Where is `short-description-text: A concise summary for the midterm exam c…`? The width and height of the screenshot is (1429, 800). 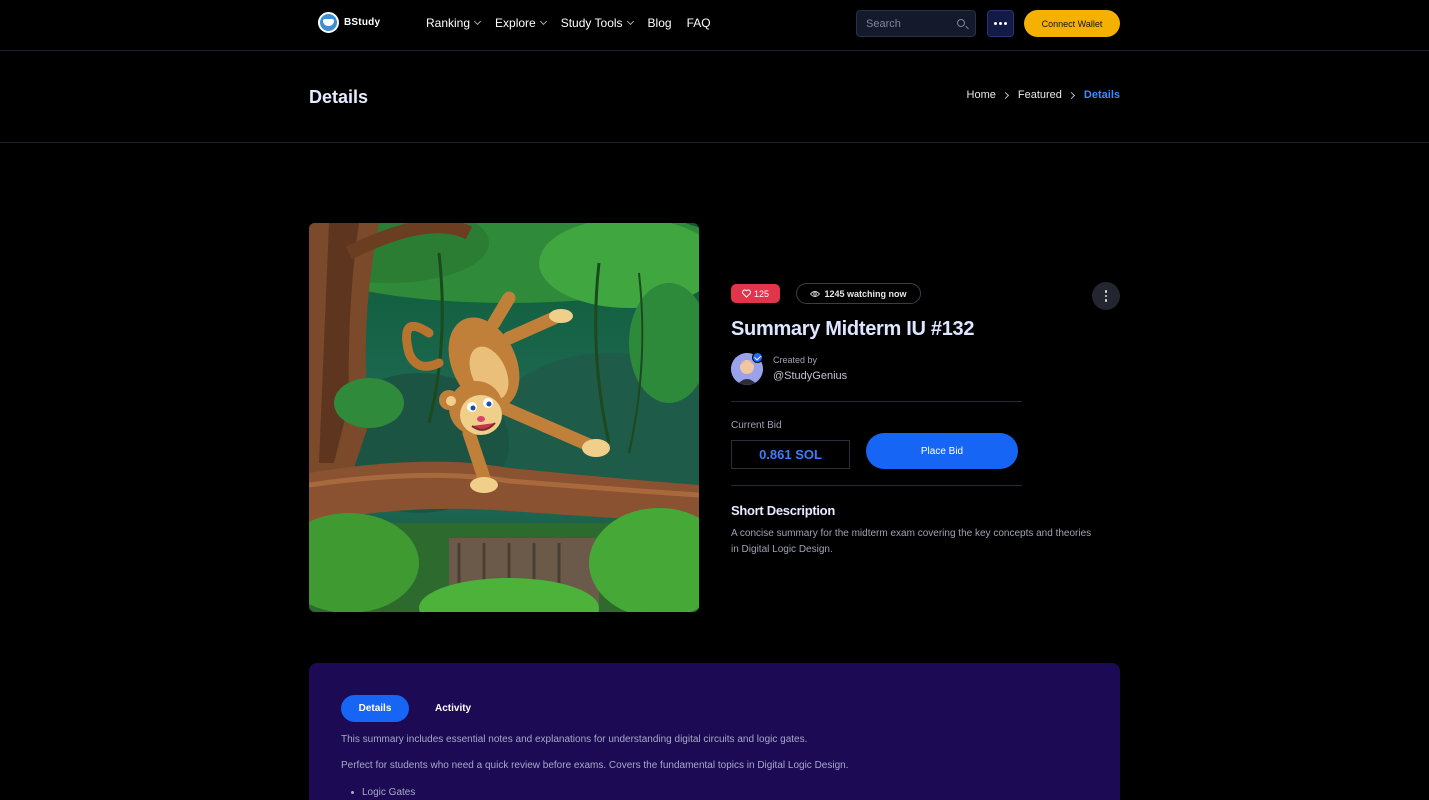 short-description-text: A concise summary for the midterm exam c… is located at coordinates (911, 541).